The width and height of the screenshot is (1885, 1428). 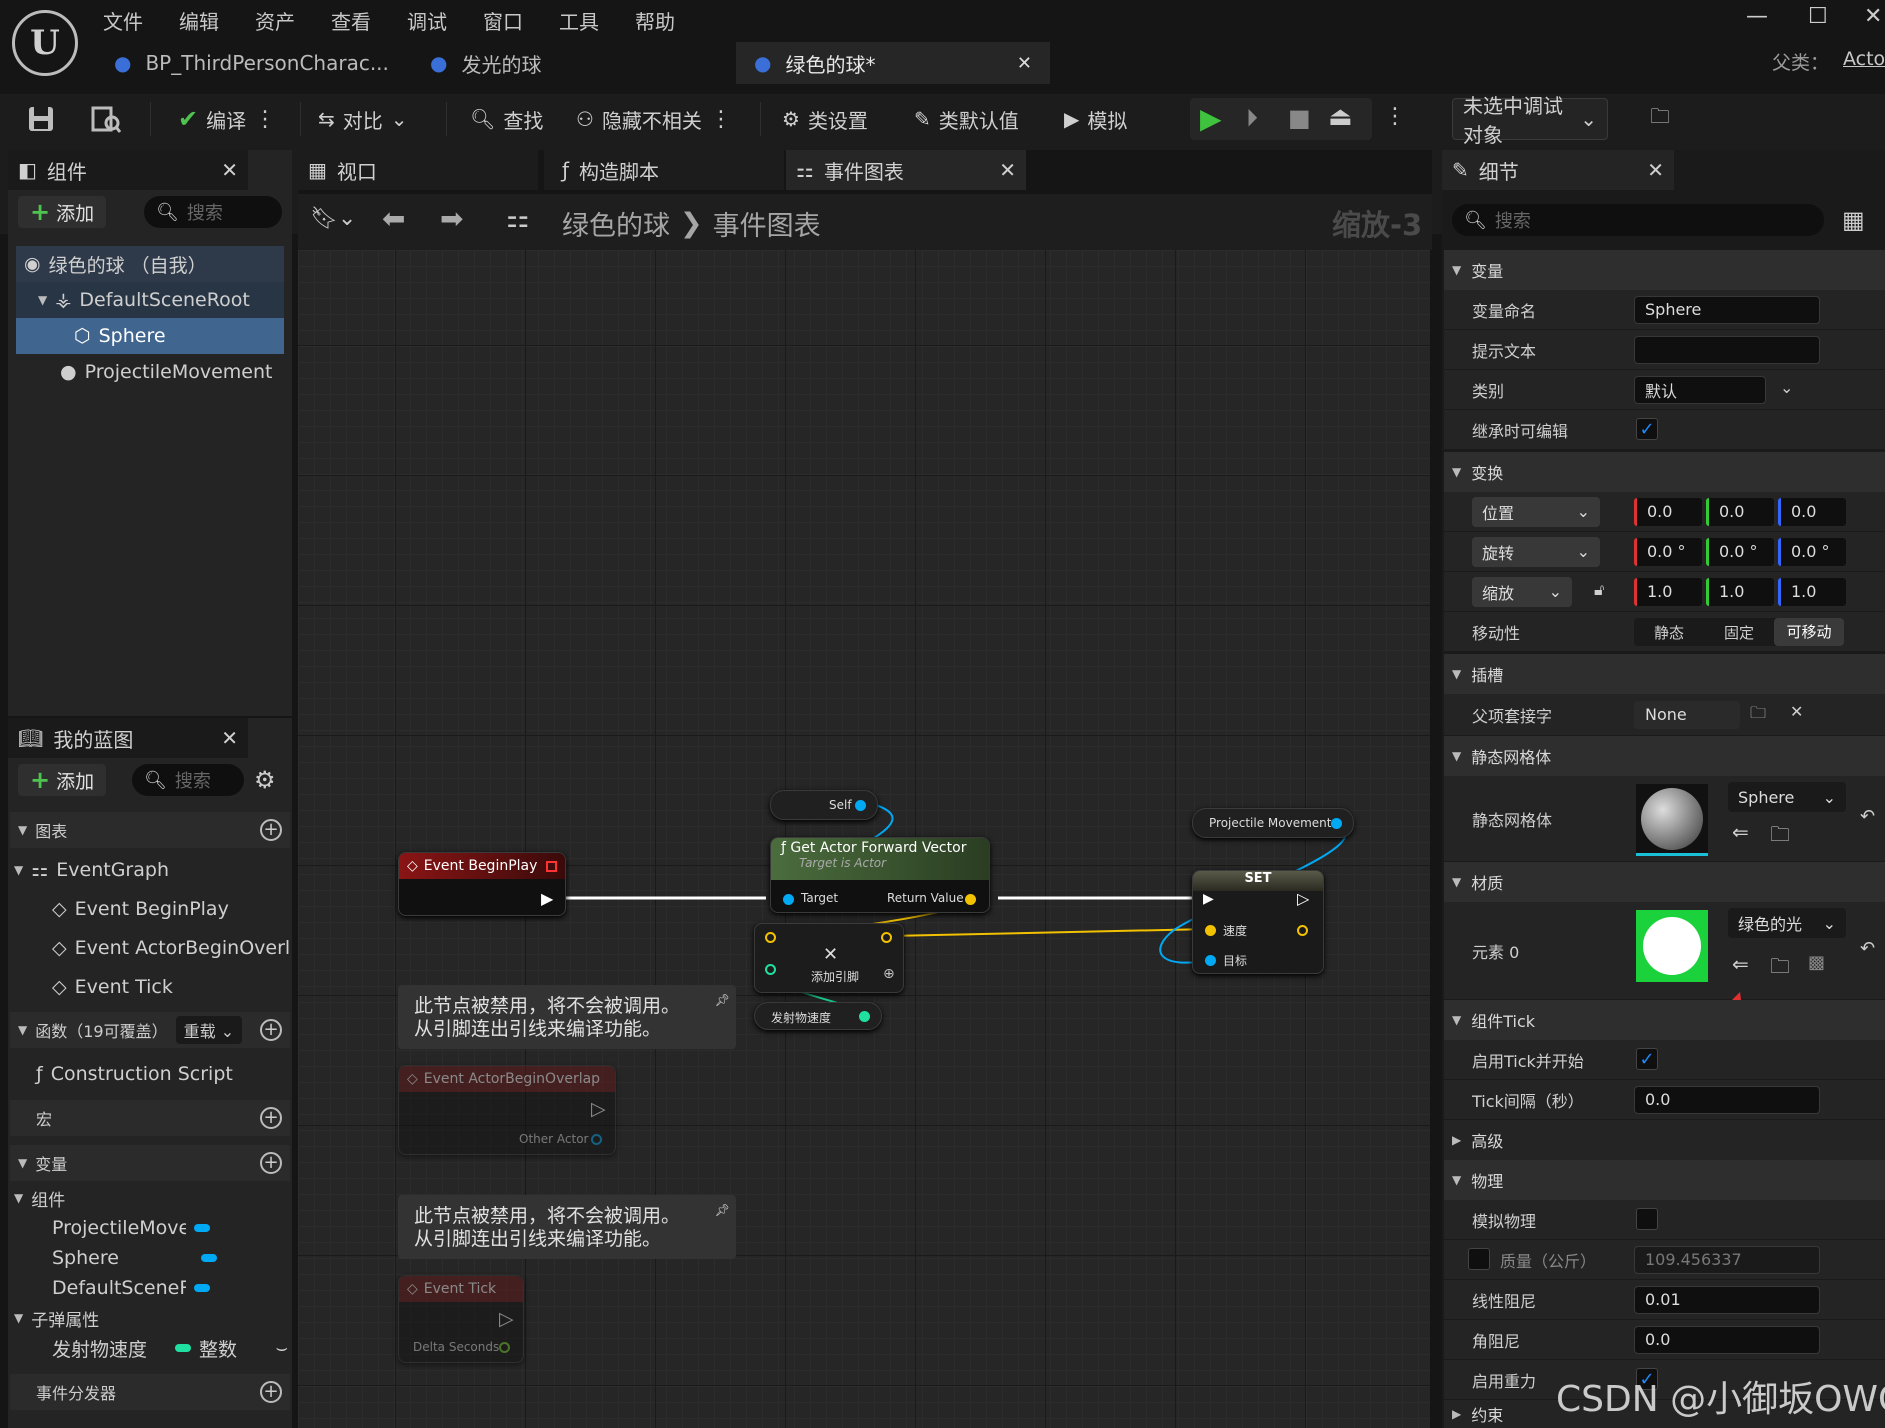 What do you see at coordinates (134, 1074) in the screenshot?
I see `construction-script-item: ƒ Construction Script` at bounding box center [134, 1074].